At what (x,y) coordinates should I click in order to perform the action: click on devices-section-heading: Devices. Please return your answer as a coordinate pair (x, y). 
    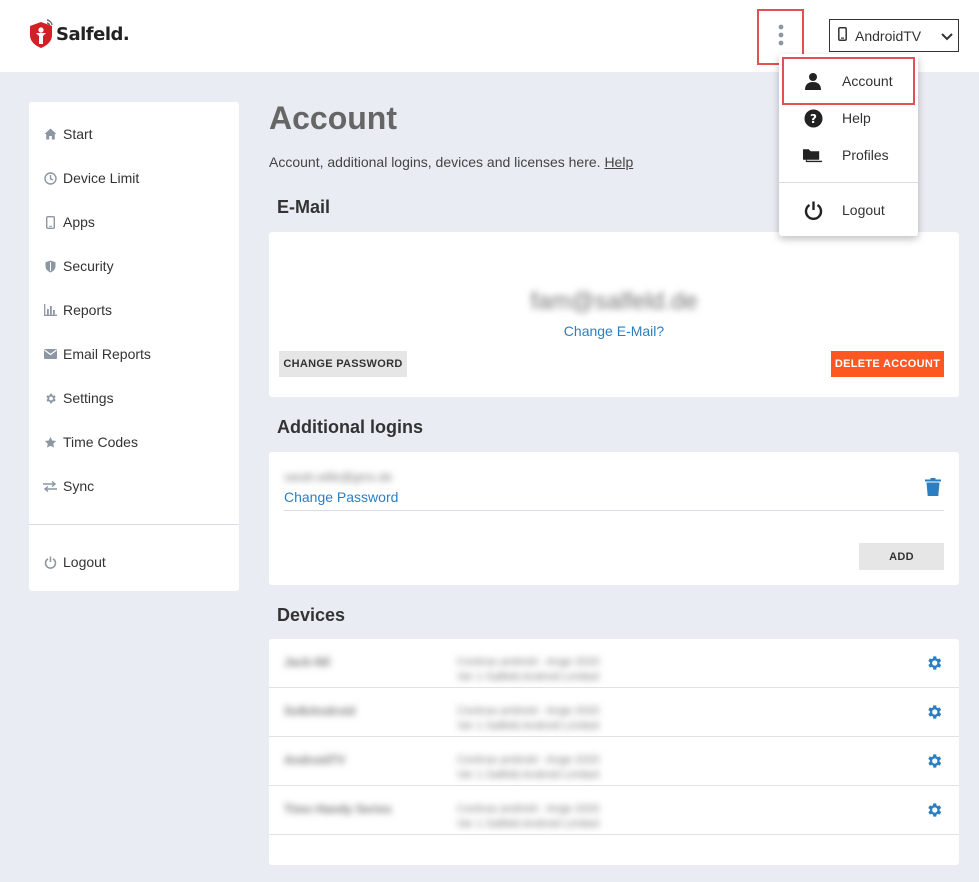
    Looking at the image, I should click on (311, 615).